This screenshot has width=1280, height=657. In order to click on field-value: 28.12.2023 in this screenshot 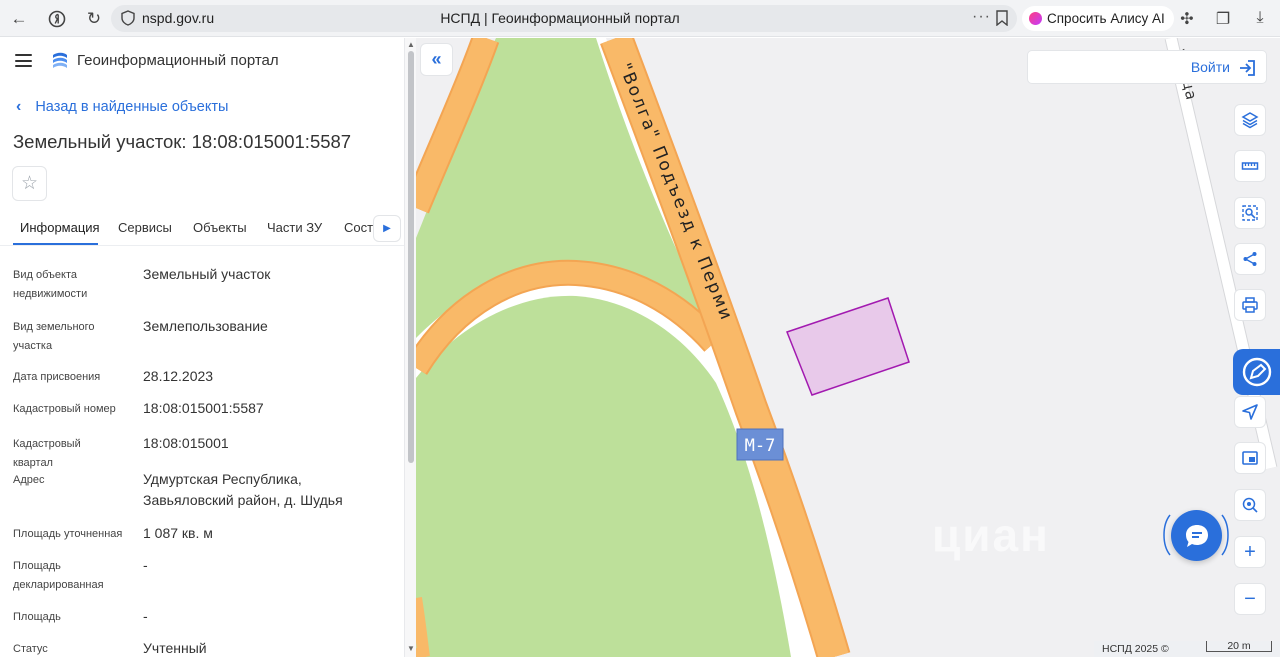, I will do `click(178, 376)`.